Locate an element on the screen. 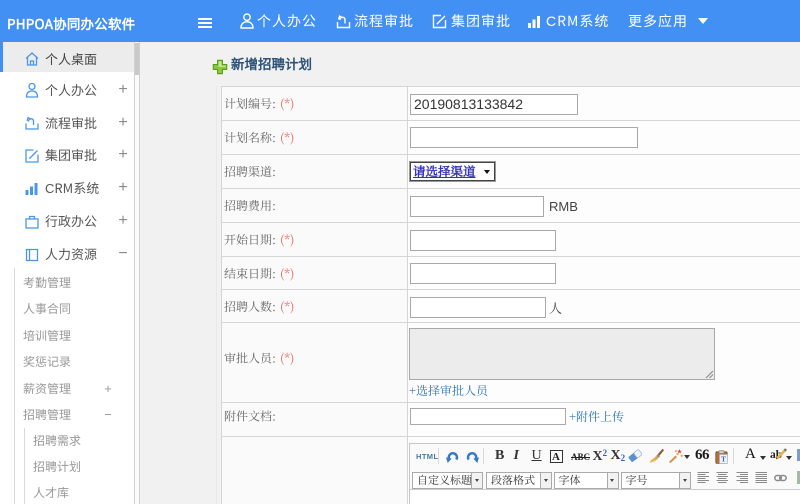  svg-text: T is located at coordinates (723, 458).